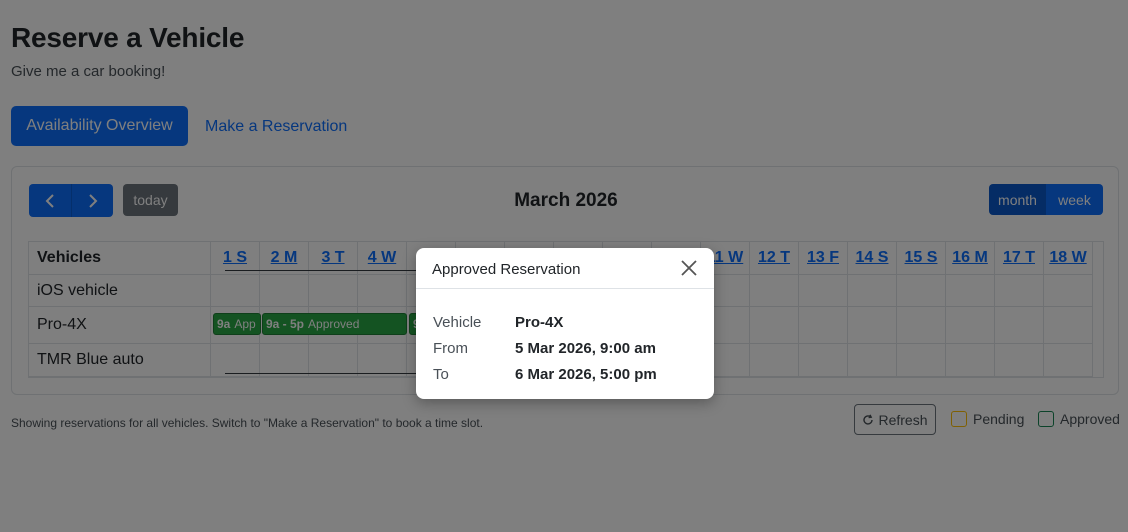  What do you see at coordinates (586, 374) in the screenshot?
I see `detail-value: 6 Mar 2026, 5:00 pm` at bounding box center [586, 374].